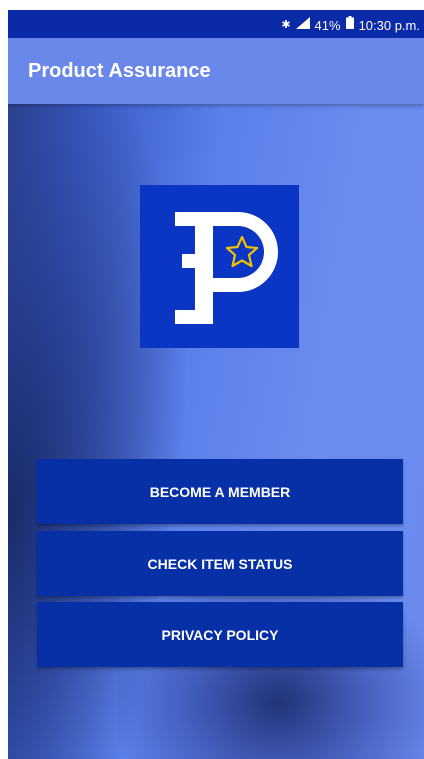 The image size is (424, 759). Describe the element at coordinates (286, 25) in the screenshot. I see `bluetooth-icon: ✱` at that location.